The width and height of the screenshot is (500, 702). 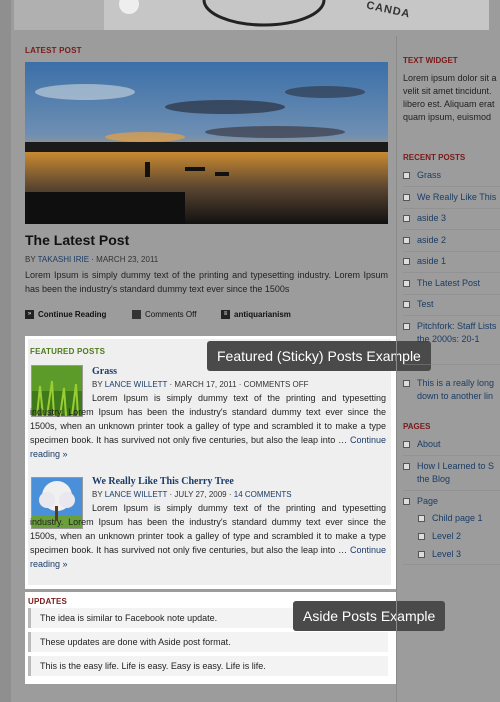 I want to click on featured-posts-heading: FEATURED POSTS, so click(x=68, y=351).